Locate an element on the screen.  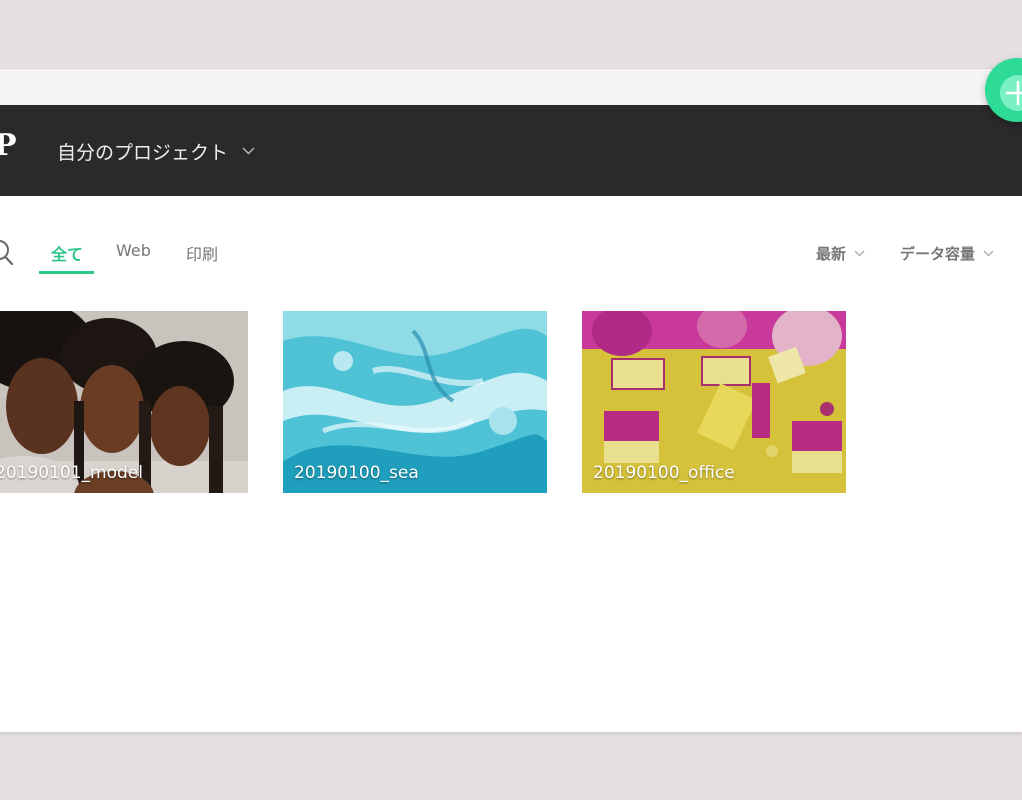
browser-toolbar is located at coordinates (511, 86).